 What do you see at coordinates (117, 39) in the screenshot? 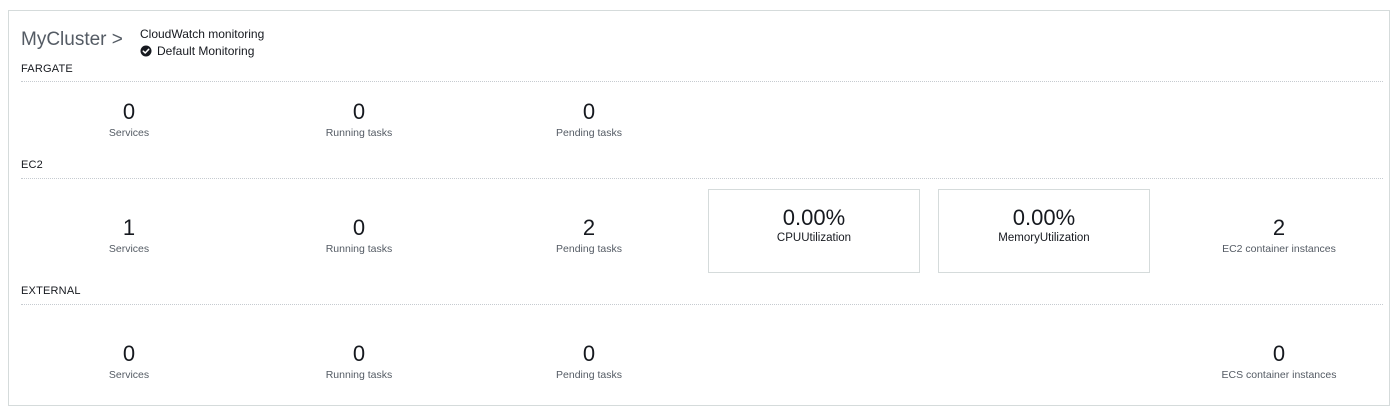
I see `breadcrumb-chevron: >` at bounding box center [117, 39].